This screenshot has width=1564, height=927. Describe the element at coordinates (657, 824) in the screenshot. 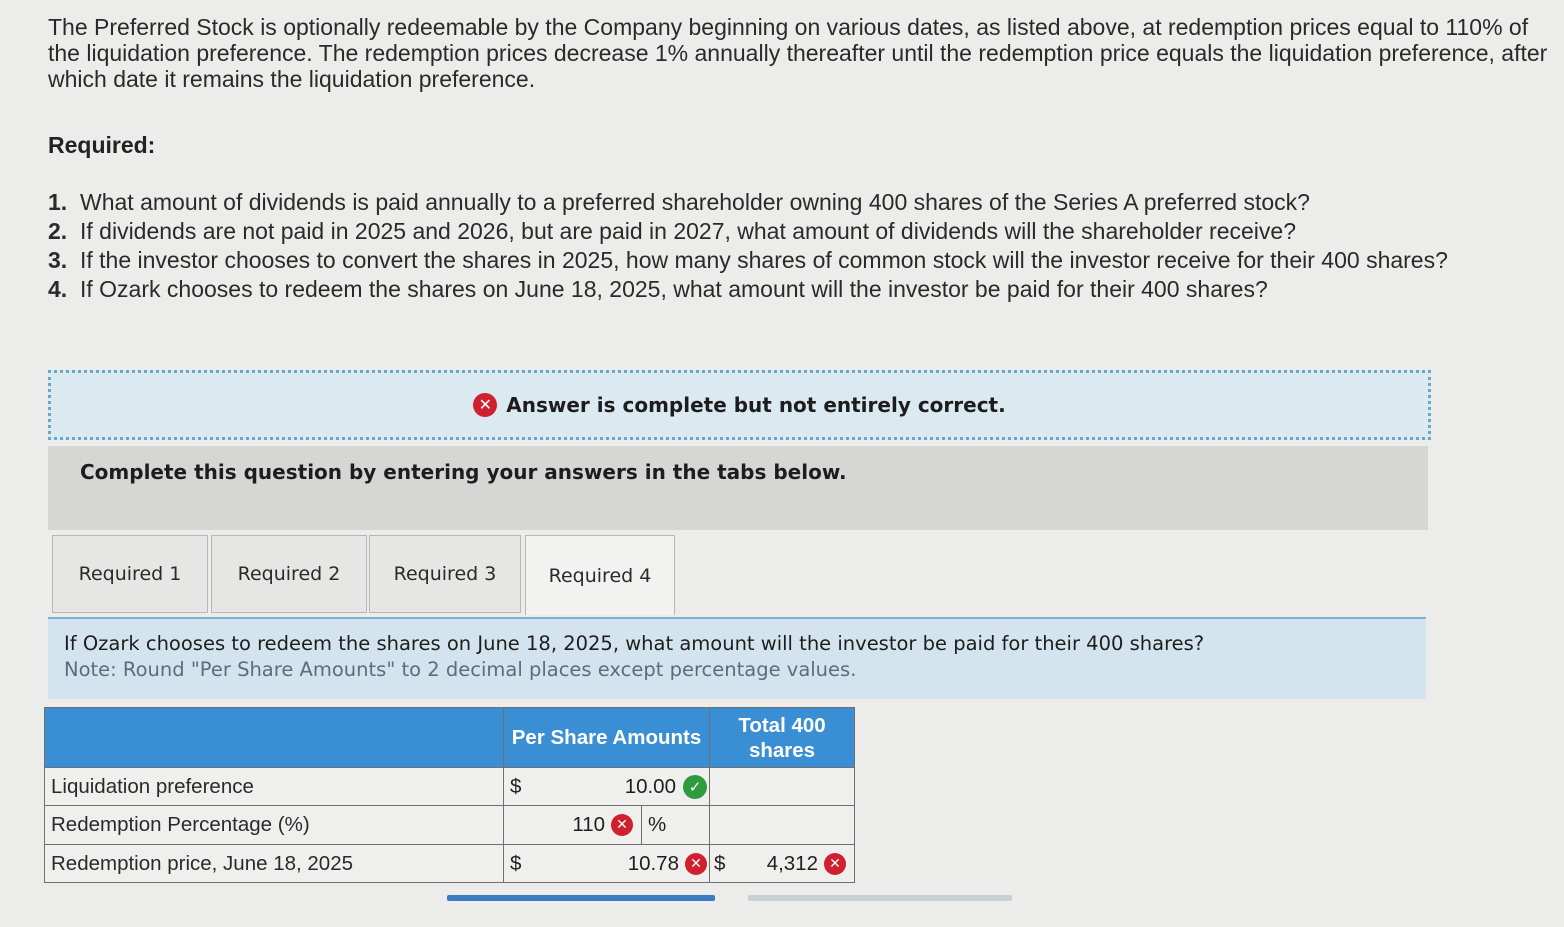

I see `percent-sign: %` at that location.